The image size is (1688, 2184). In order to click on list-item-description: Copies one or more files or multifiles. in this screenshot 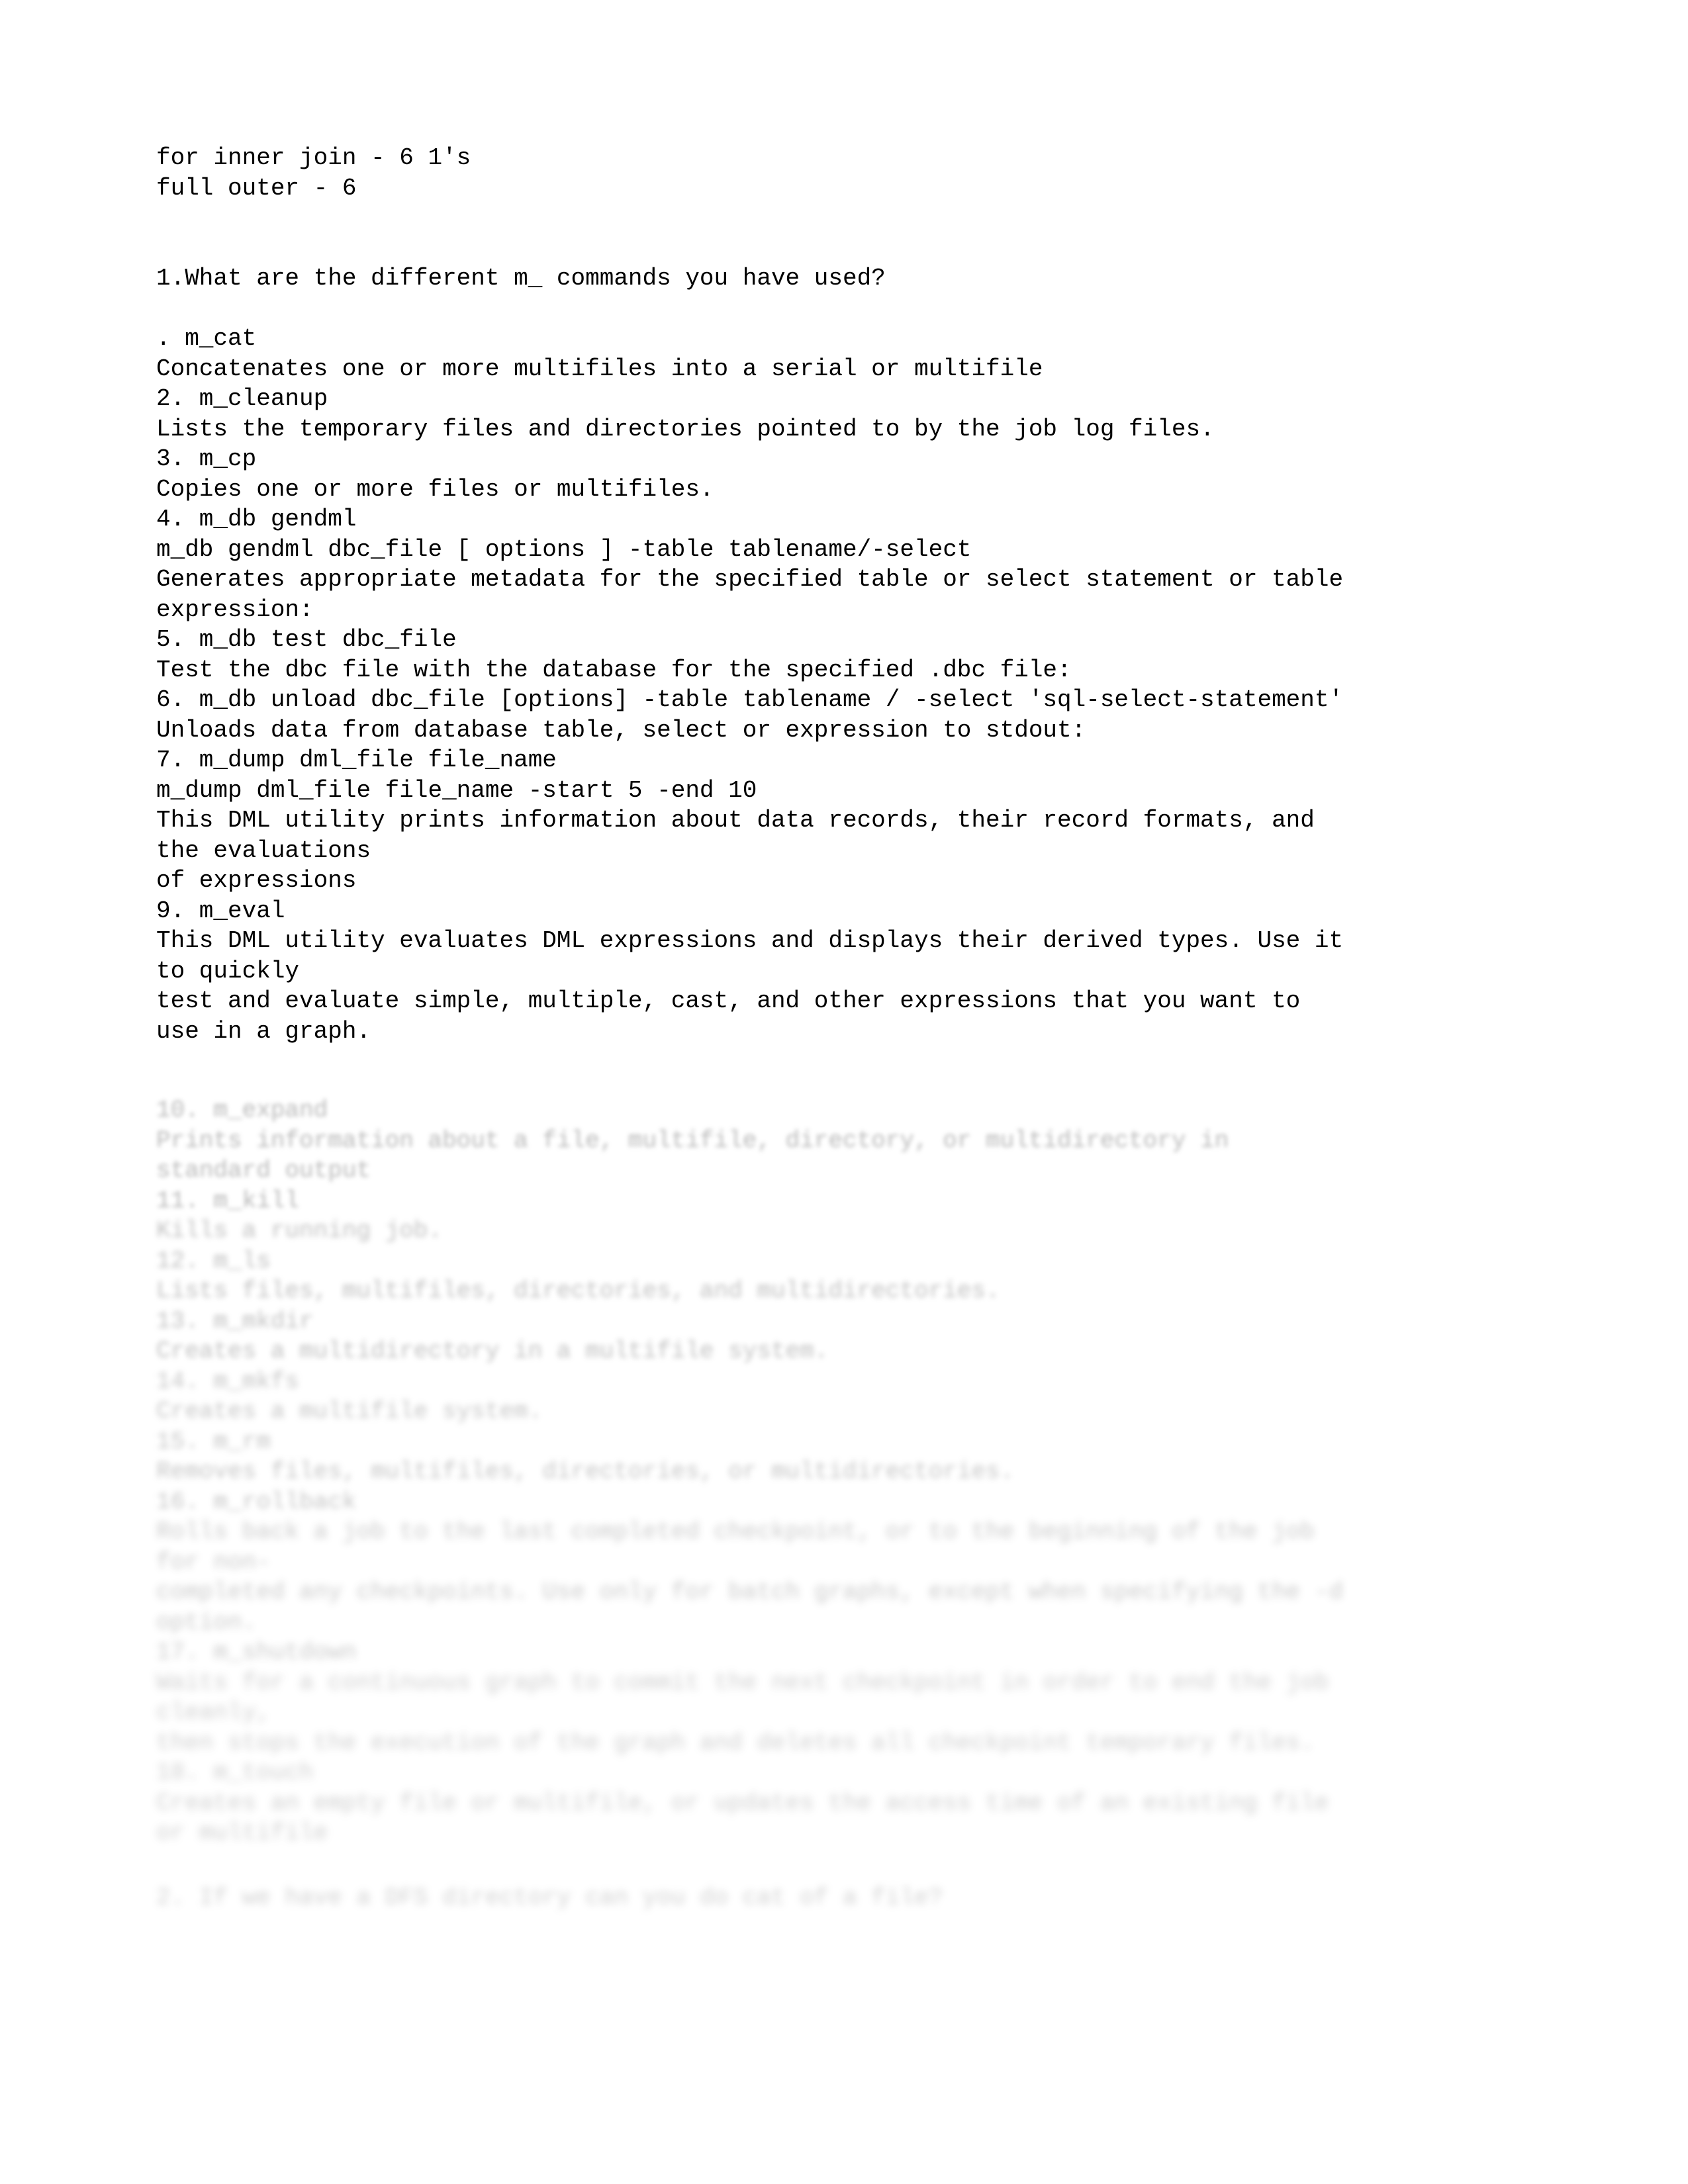, I will do `click(435, 489)`.